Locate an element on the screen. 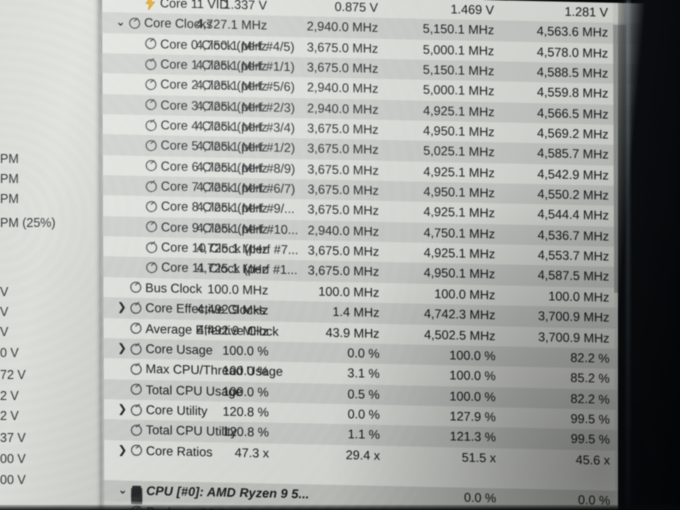  value-cell-minimum is located at coordinates (332, 495).